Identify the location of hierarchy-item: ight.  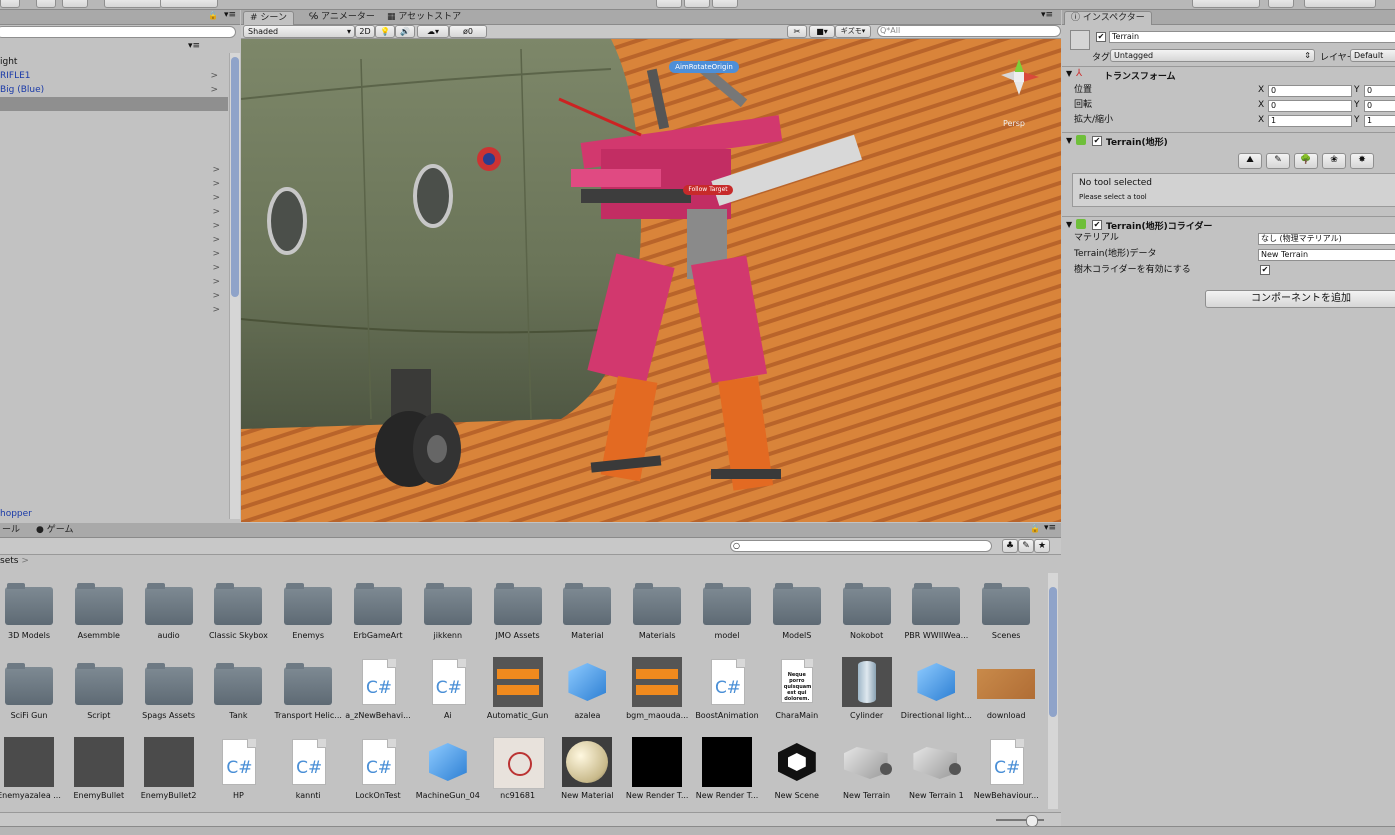
(114, 62).